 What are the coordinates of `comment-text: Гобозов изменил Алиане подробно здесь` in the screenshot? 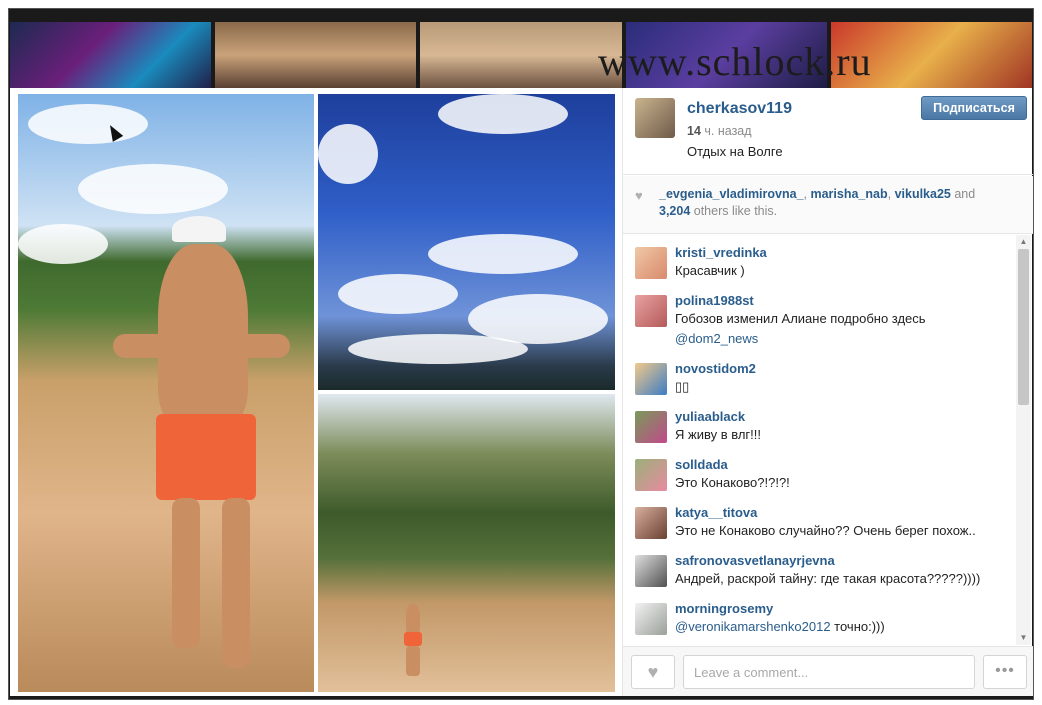 It's located at (800, 318).